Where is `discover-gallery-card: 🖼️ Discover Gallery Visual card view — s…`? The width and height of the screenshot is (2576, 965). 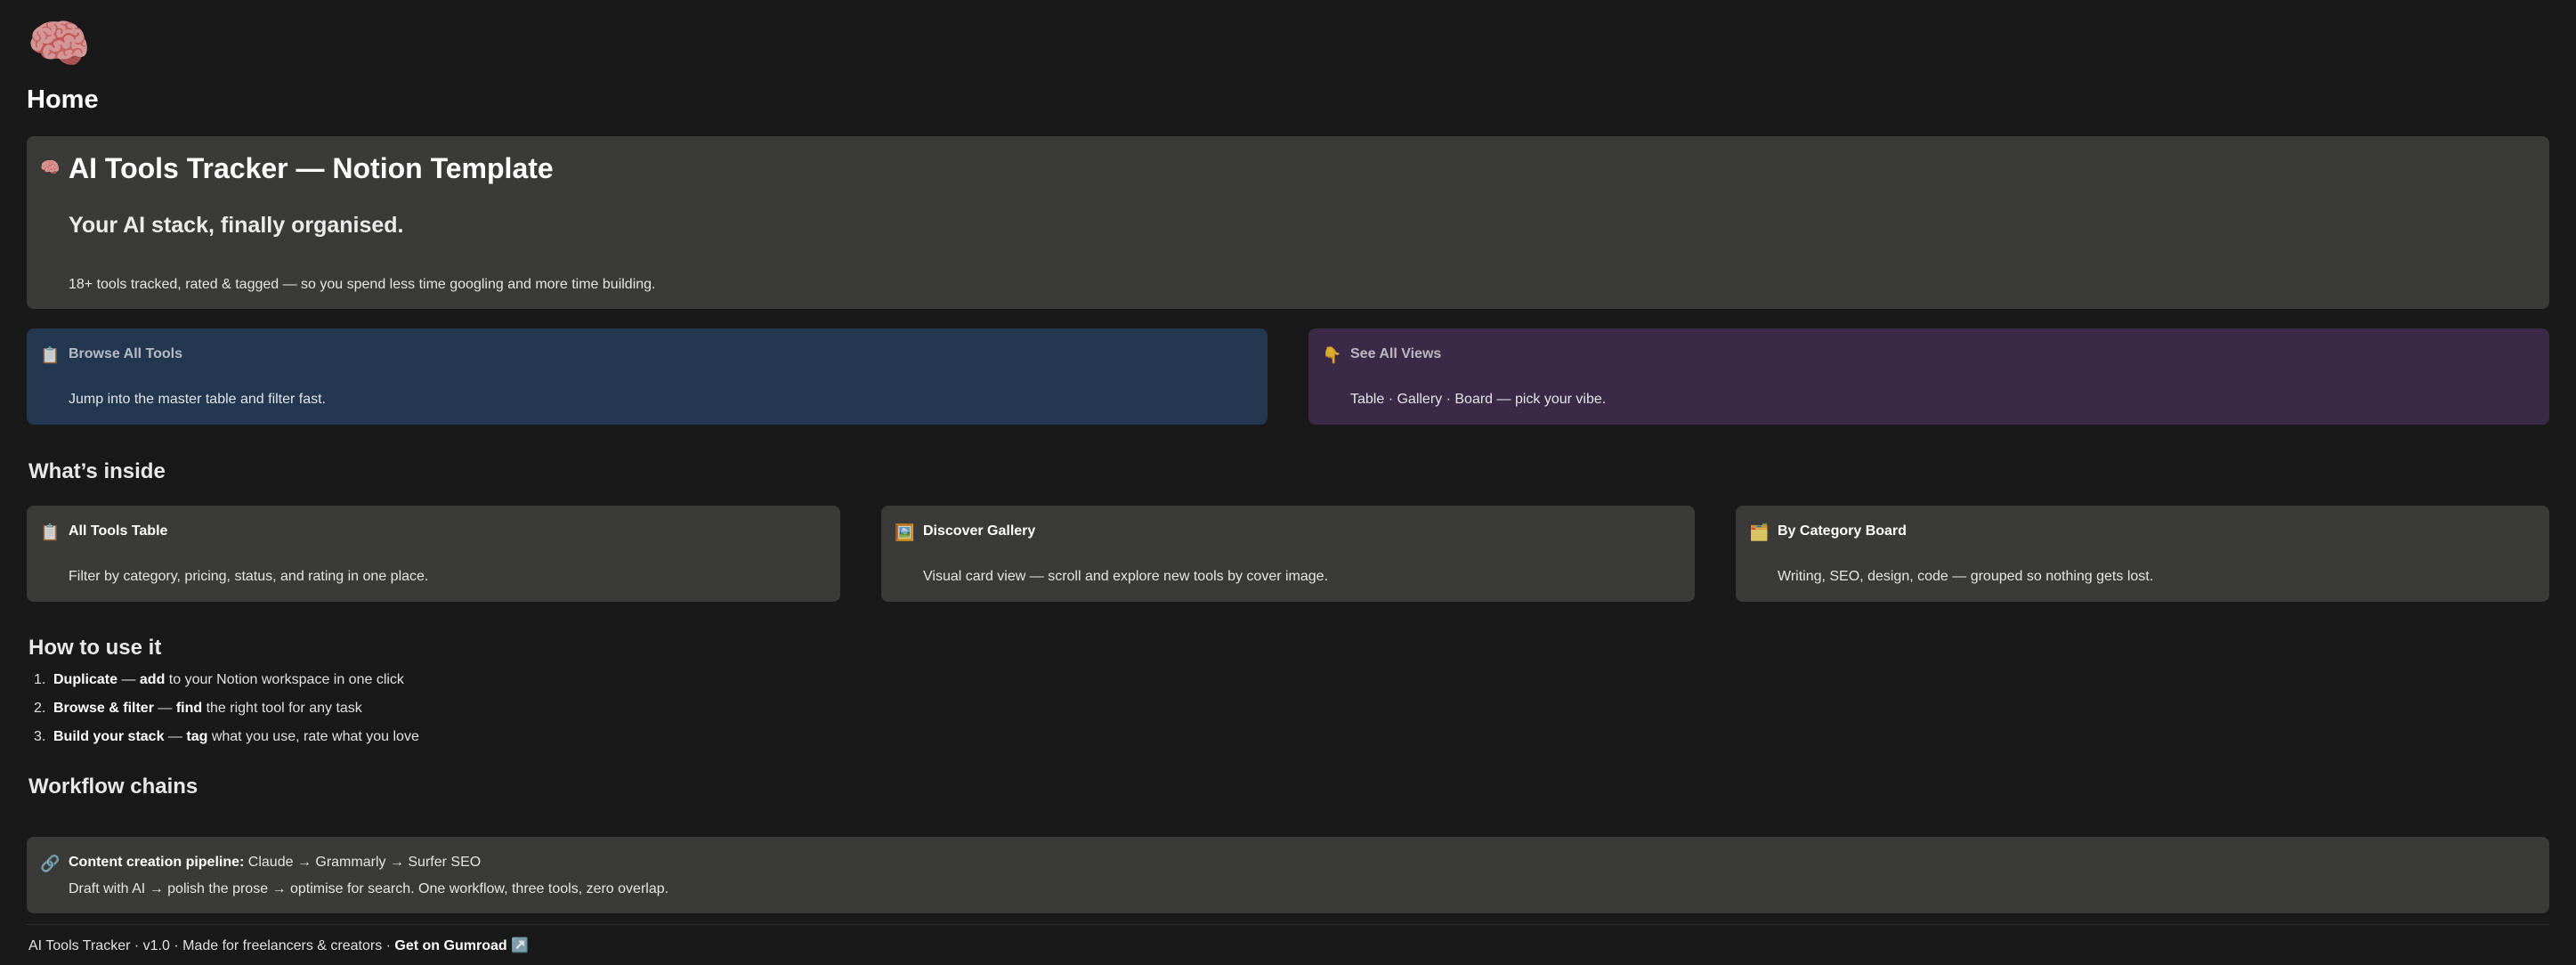 discover-gallery-card: 🖼️ Discover Gallery Visual card view — s… is located at coordinates (1288, 554).